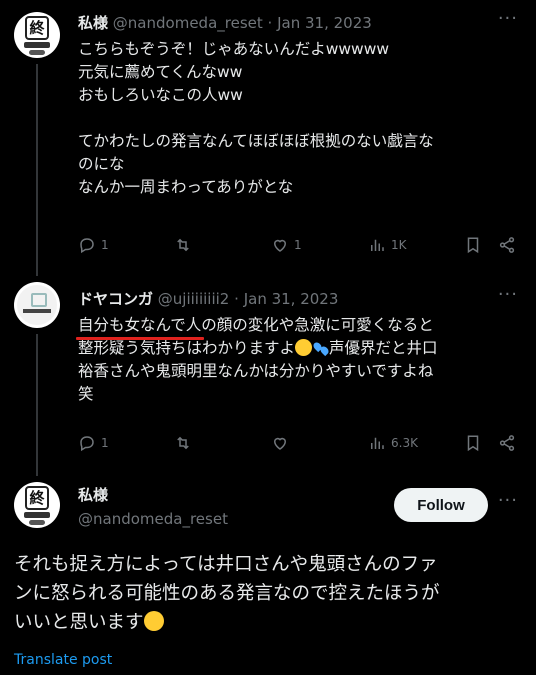 This screenshot has width=536, height=675. Describe the element at coordinates (63, 660) in the screenshot. I see `translate-post-link: Translate post` at that location.